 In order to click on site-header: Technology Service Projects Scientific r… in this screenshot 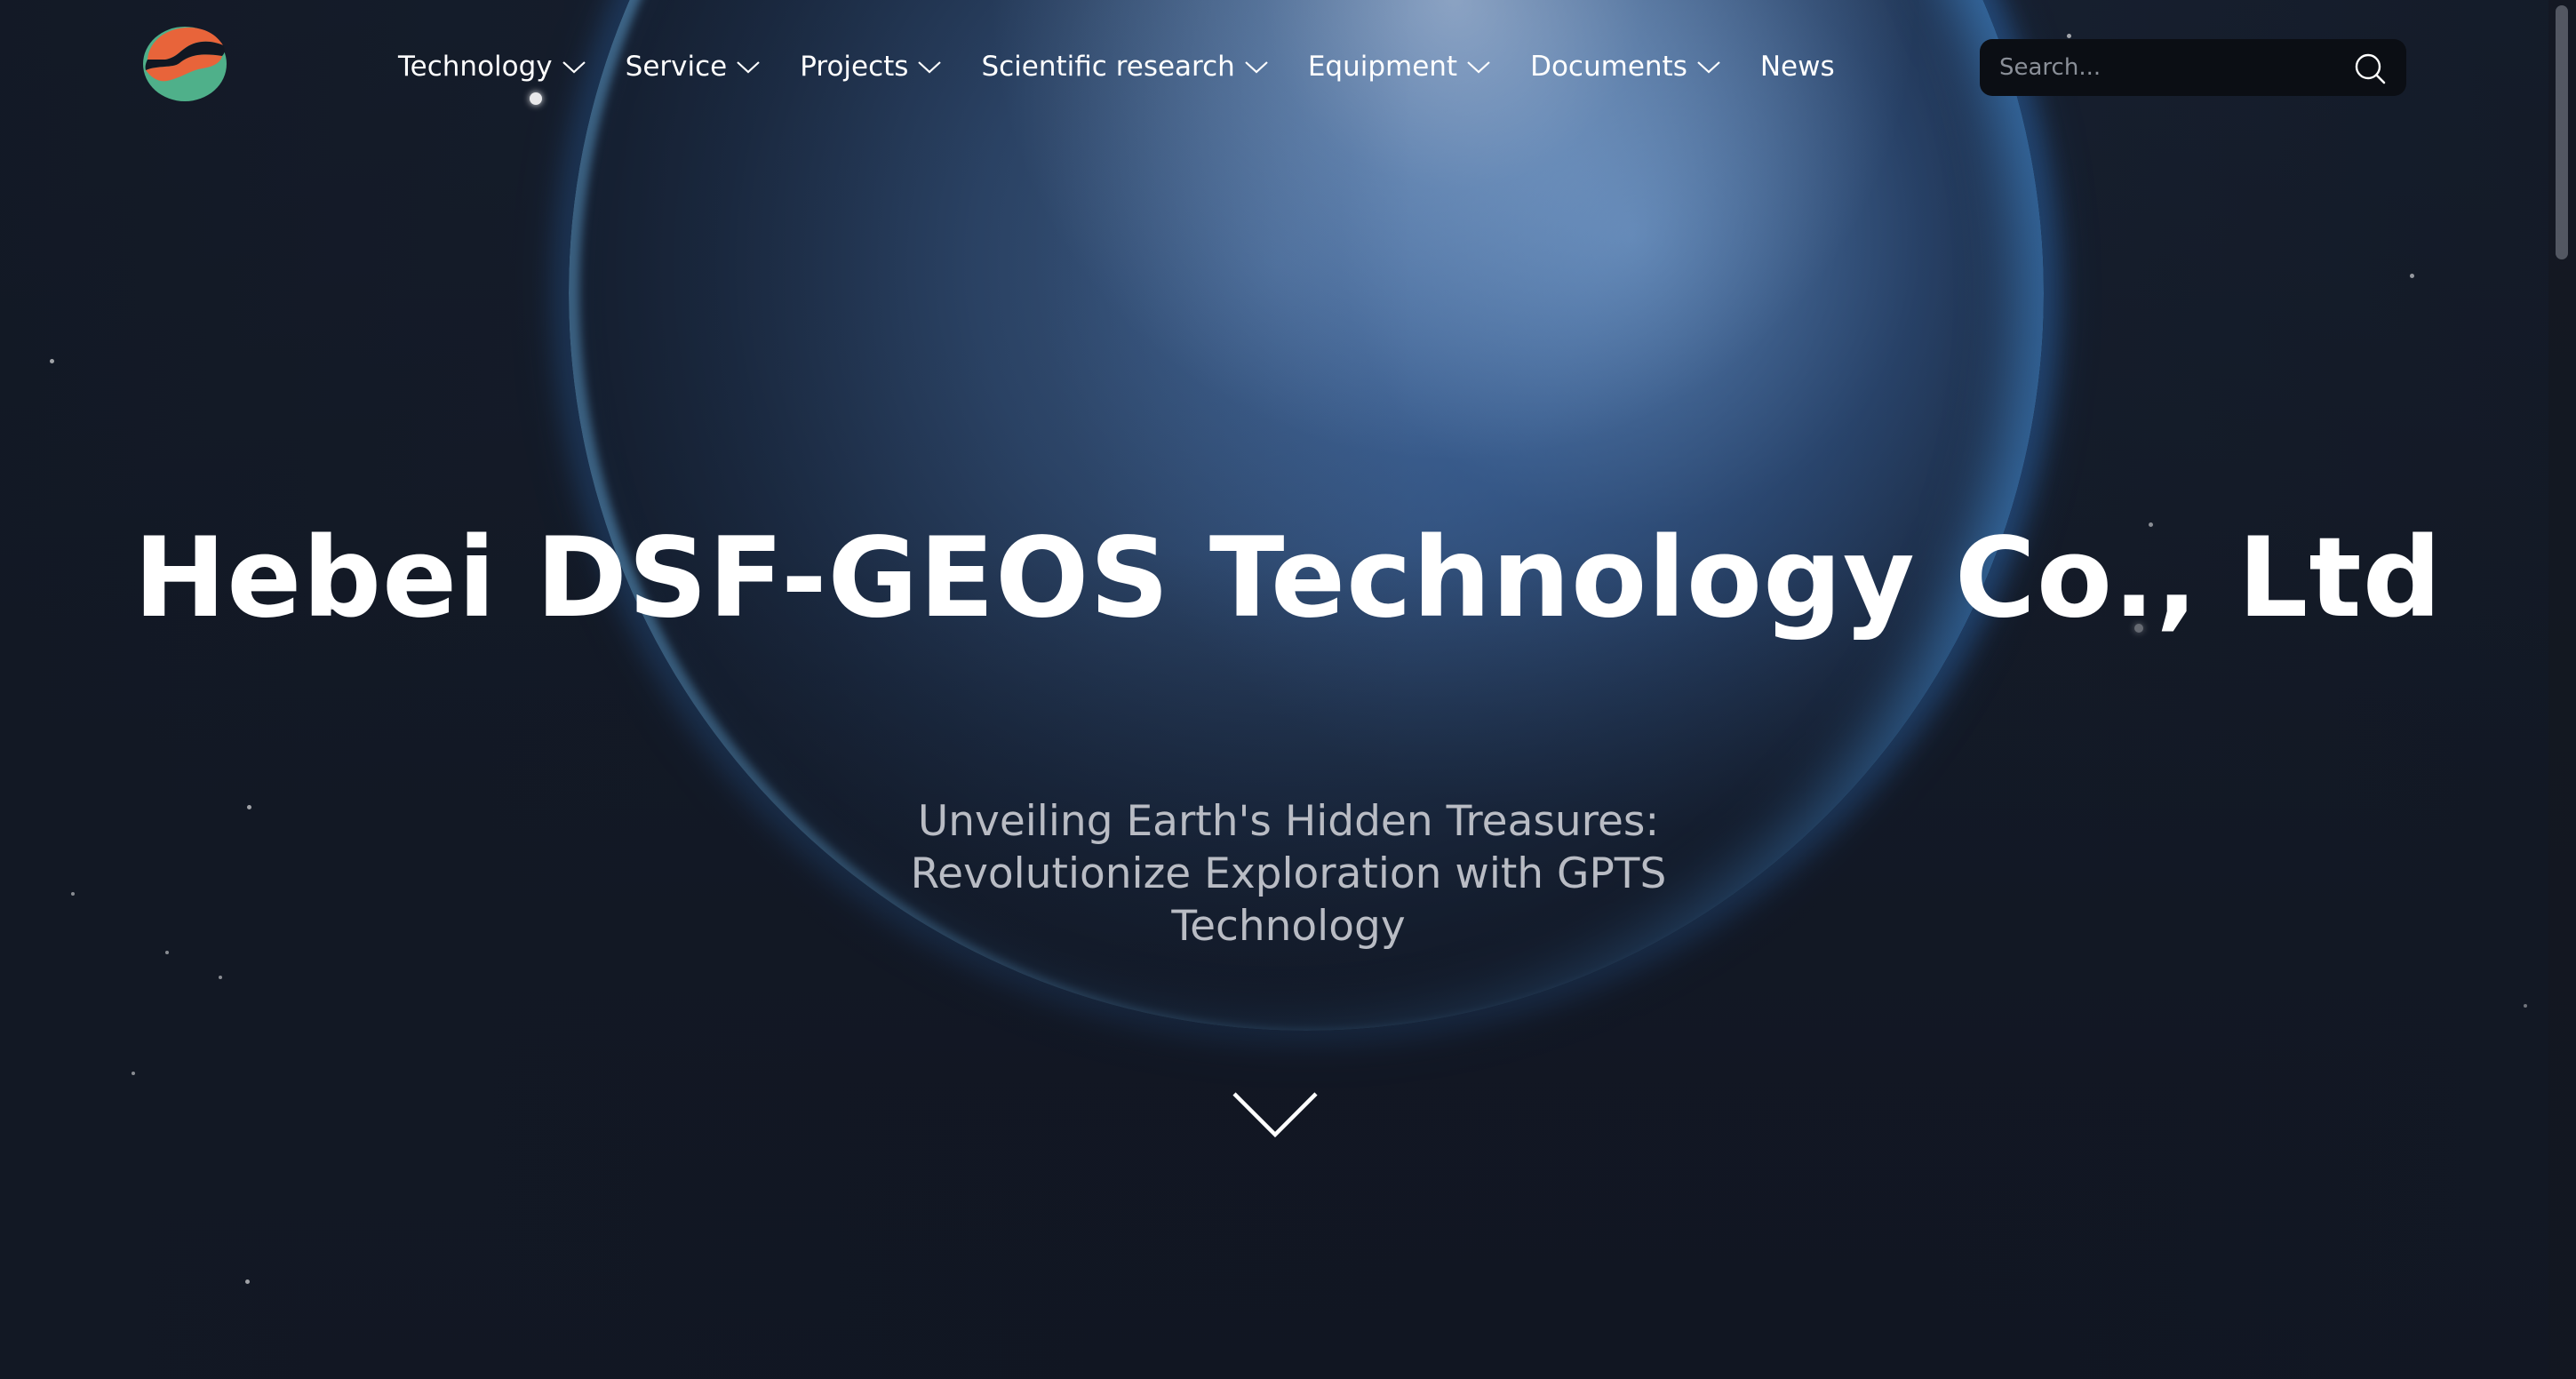, I will do `click(1288, 66)`.